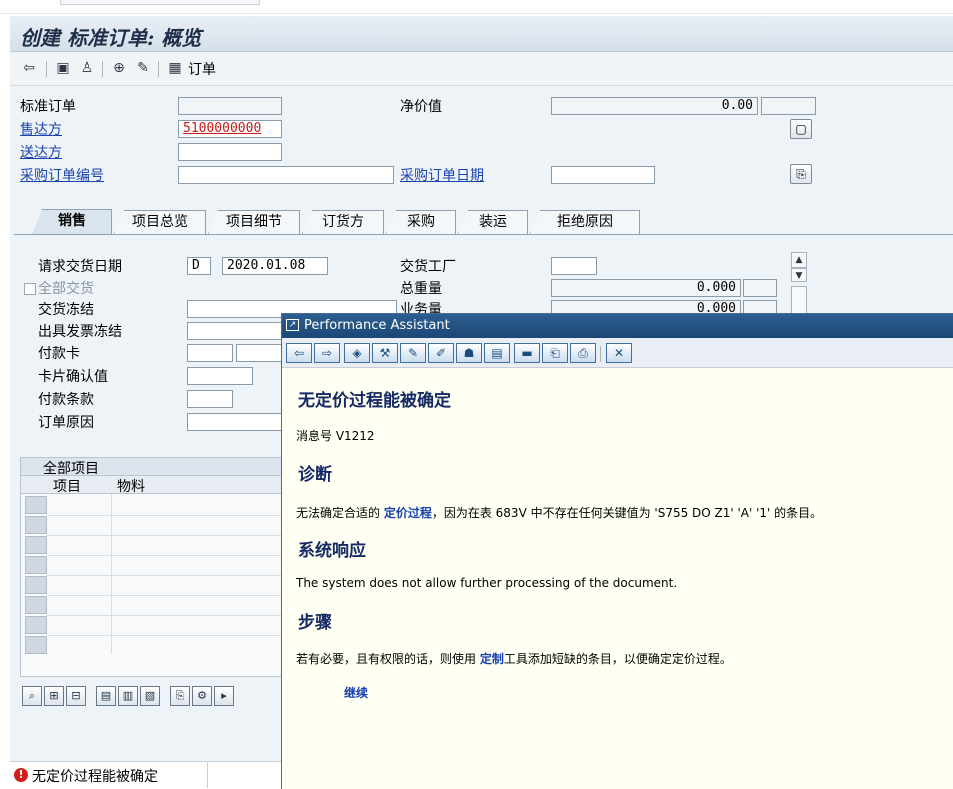  What do you see at coordinates (155, 467) in the screenshot?
I see `items-table-header: 全部项目` at bounding box center [155, 467].